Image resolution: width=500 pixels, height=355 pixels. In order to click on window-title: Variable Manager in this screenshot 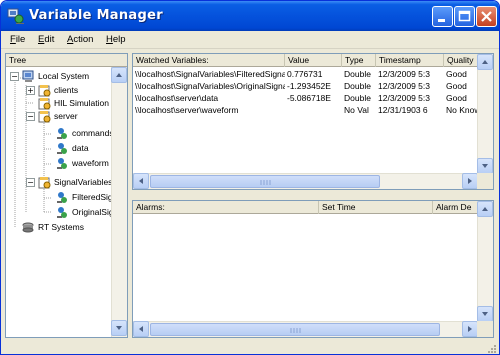, I will do `click(96, 15)`.